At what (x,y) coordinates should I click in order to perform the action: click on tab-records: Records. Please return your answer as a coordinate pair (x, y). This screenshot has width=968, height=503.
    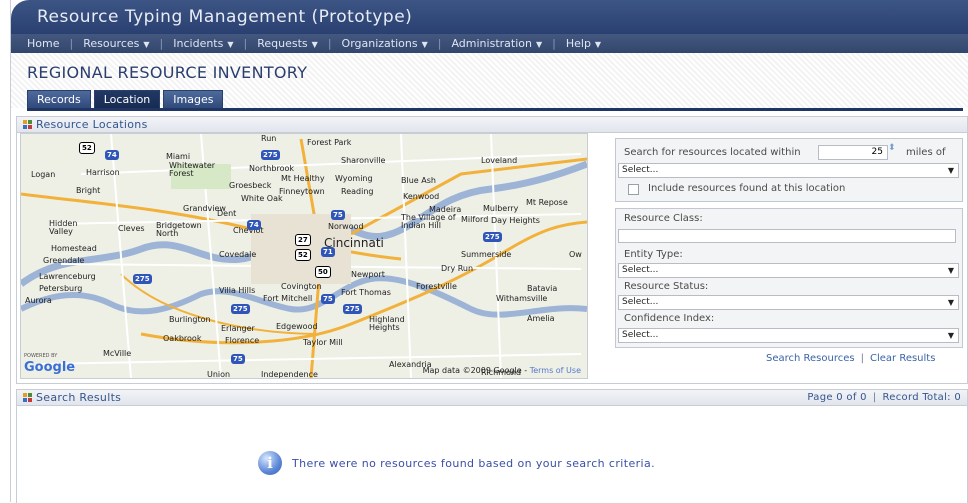
    Looking at the image, I should click on (59, 99).